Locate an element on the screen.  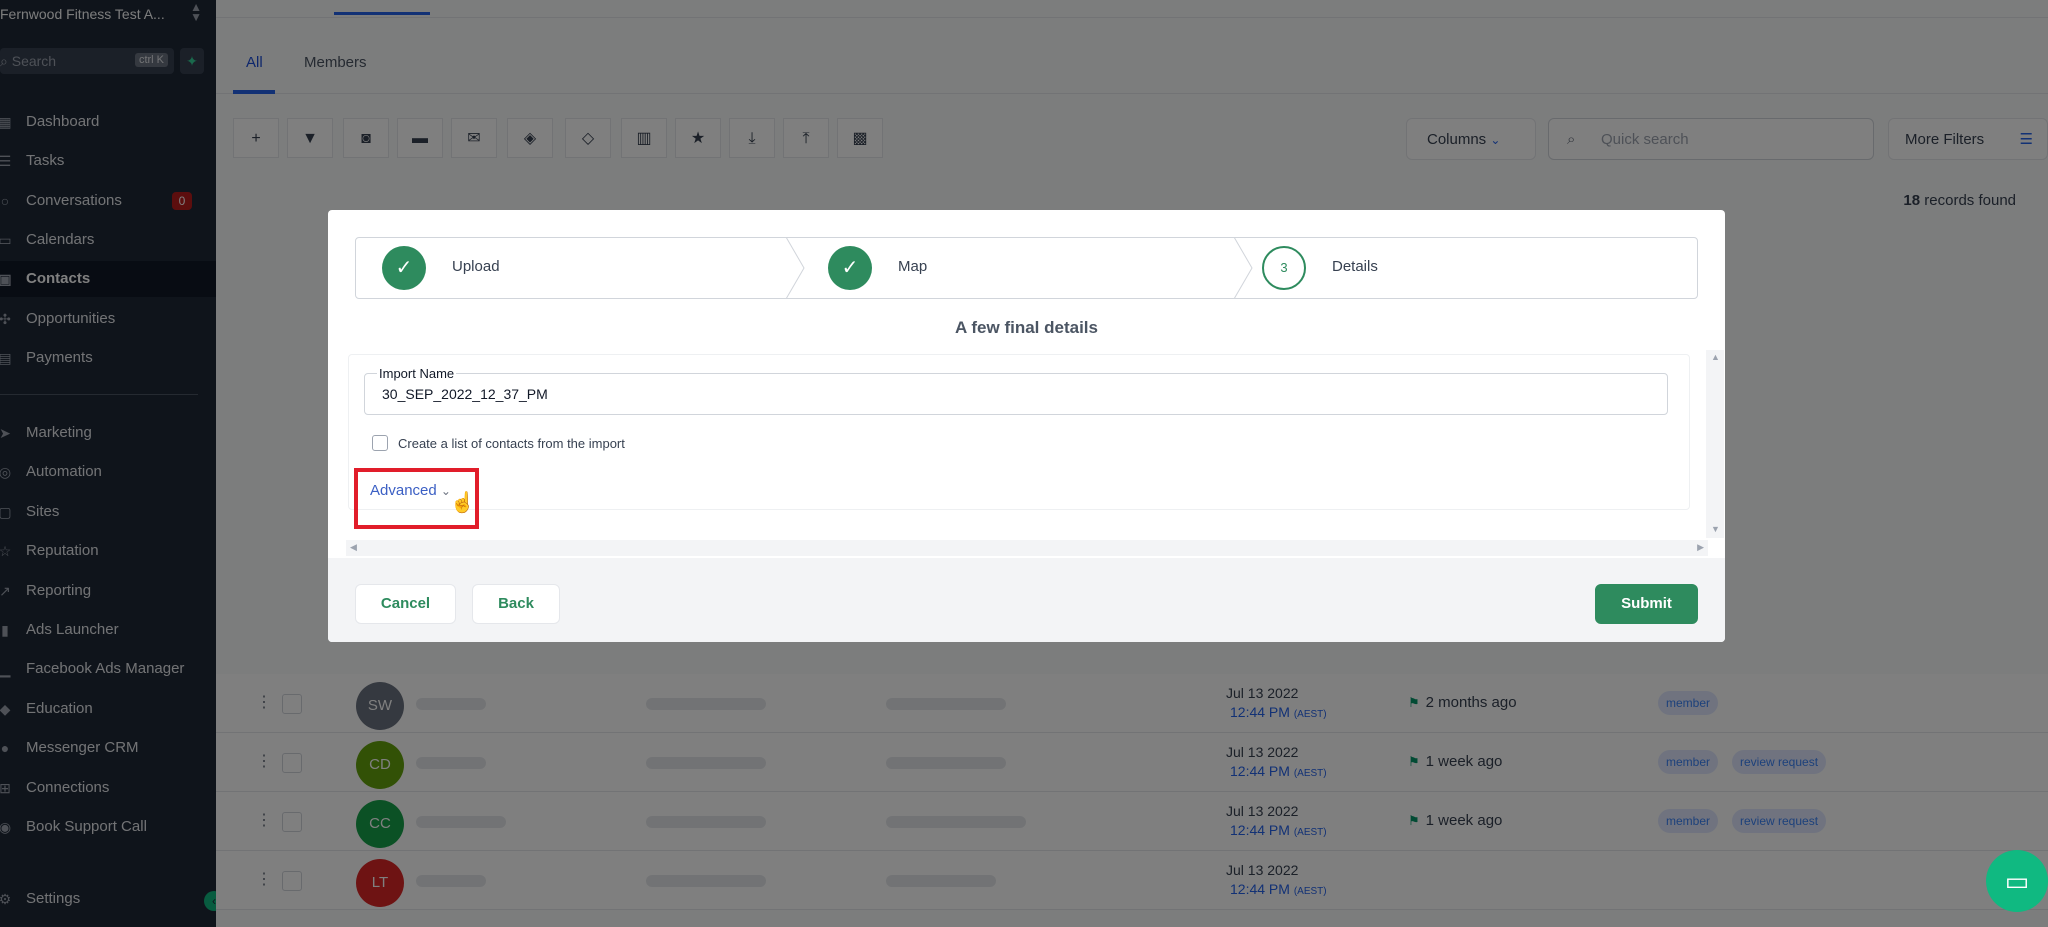
step-label: Upload is located at coordinates (476, 266).